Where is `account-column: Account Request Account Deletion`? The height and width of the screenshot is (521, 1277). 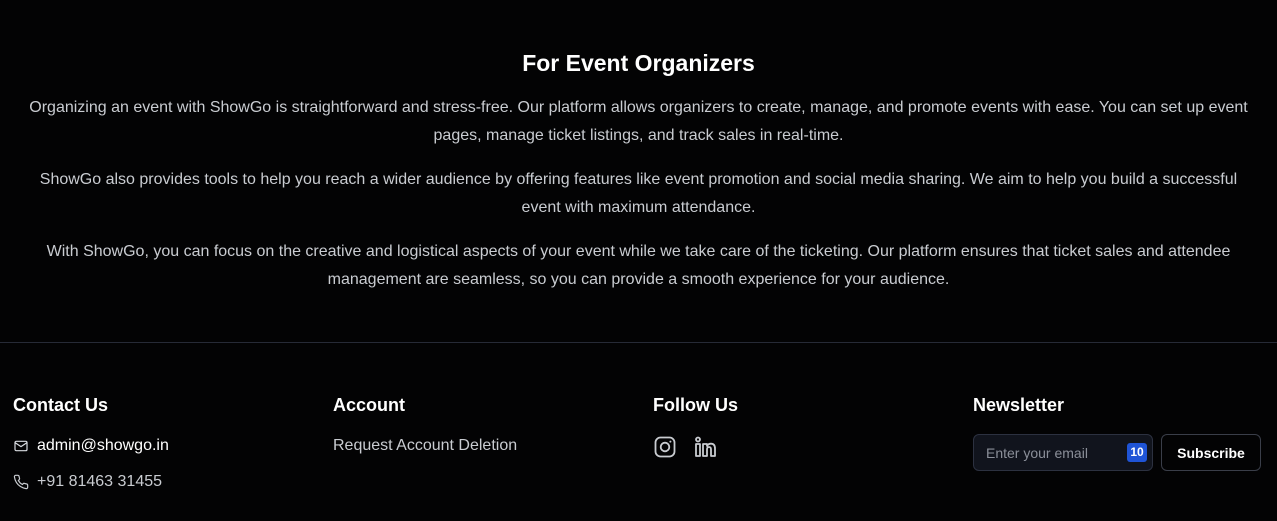
account-column: Account Request Account Deletion is located at coordinates (425, 423).